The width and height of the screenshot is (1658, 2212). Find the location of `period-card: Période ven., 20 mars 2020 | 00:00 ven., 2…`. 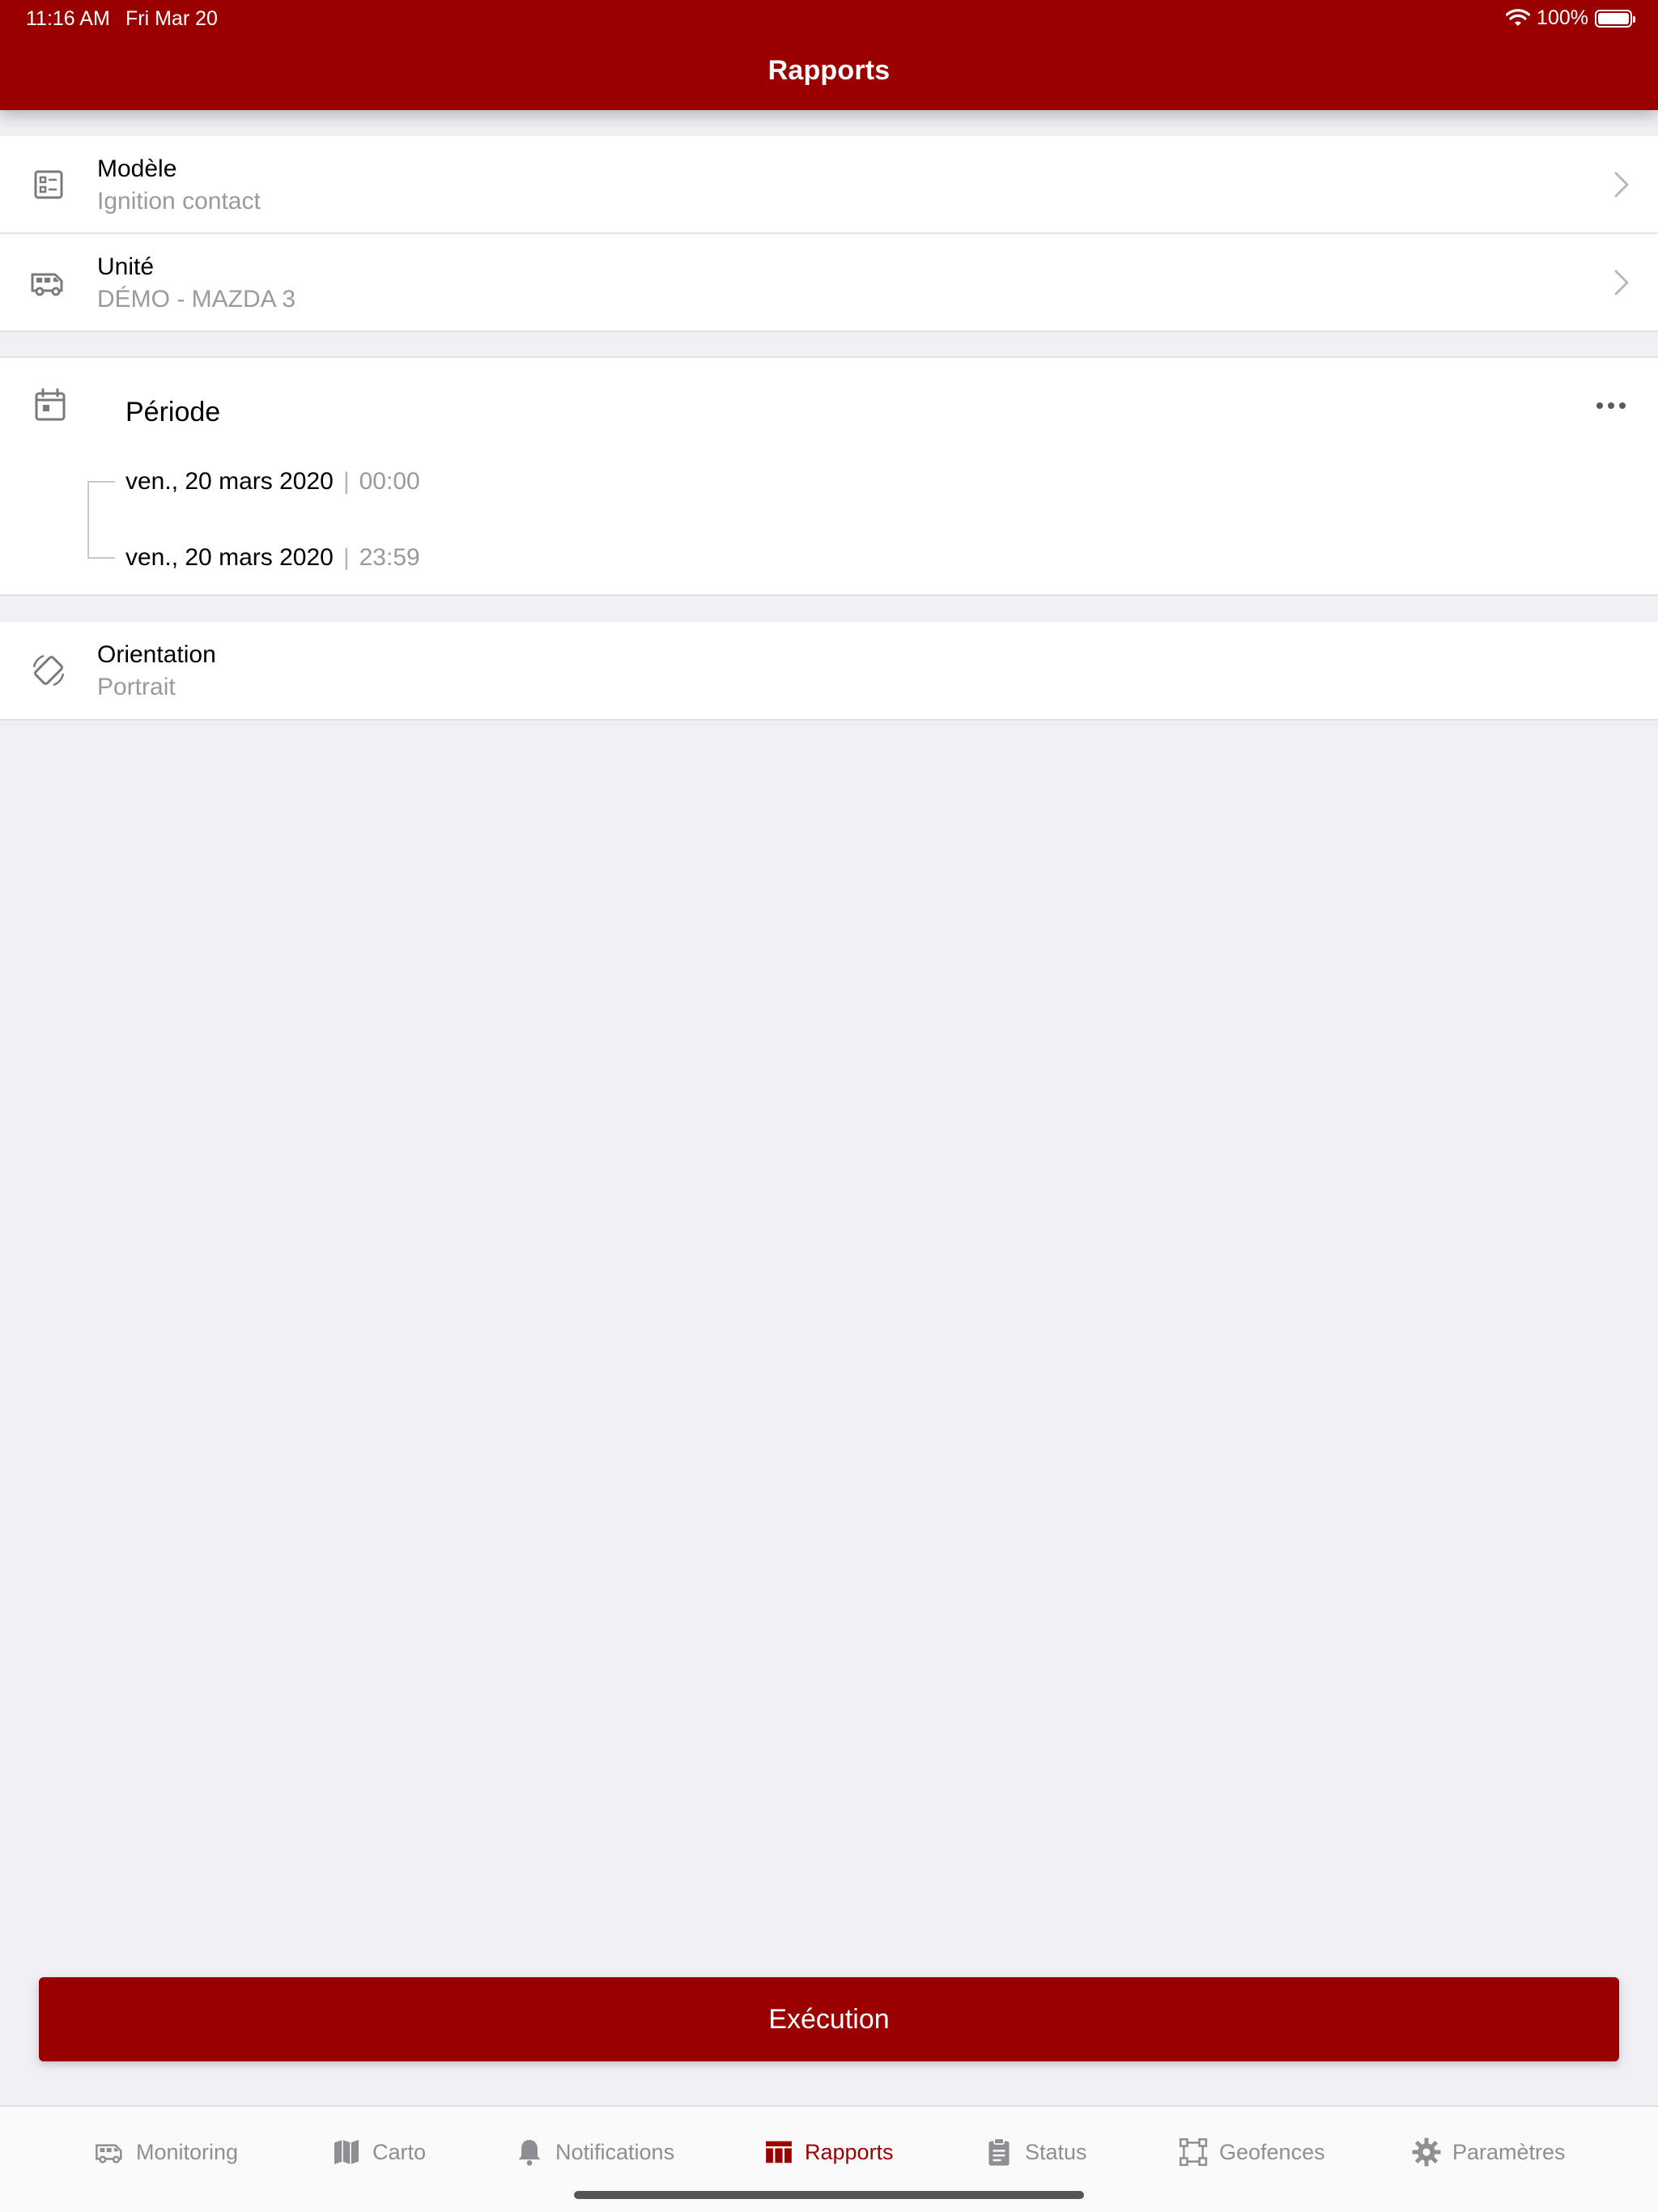

period-card: Période ven., 20 mars 2020 | 00:00 ven., 2… is located at coordinates (829, 476).